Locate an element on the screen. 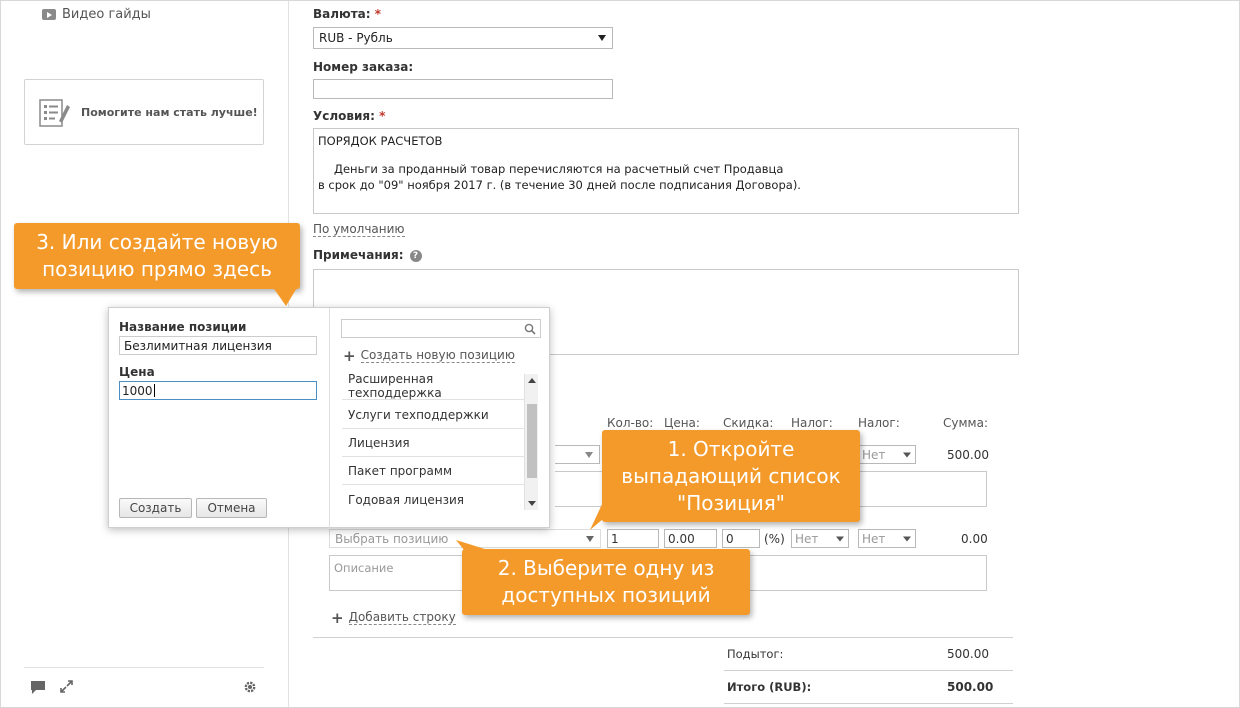 Image resolution: width=1240 pixels, height=708 pixels. cancel-button: Отмена is located at coordinates (231, 508).